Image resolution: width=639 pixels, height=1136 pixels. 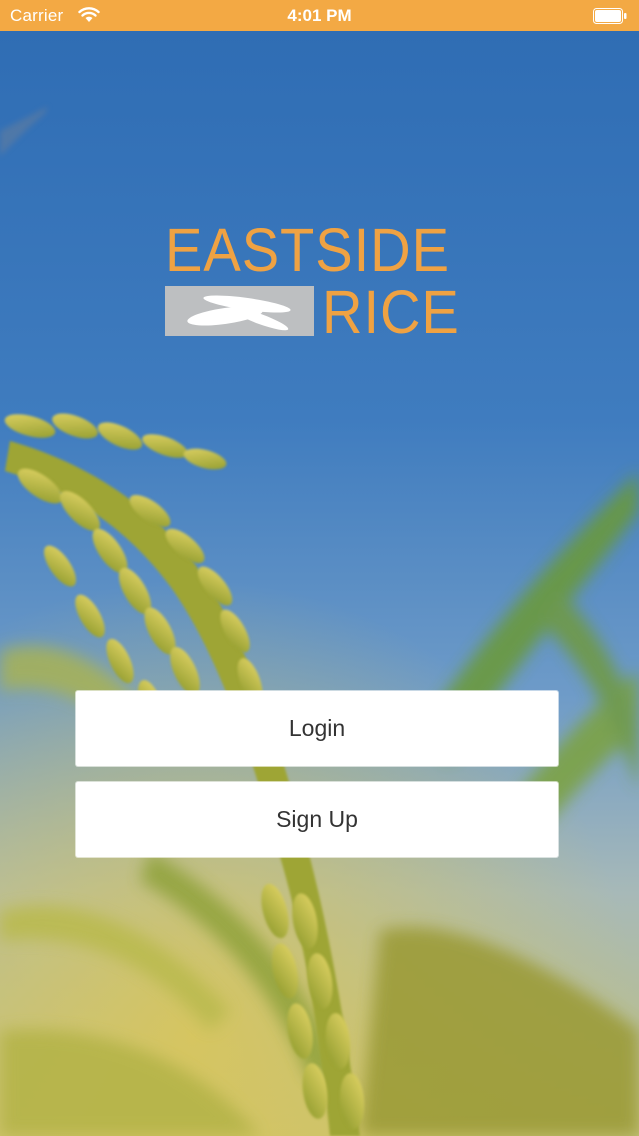 I want to click on logo-grain-badge, so click(x=239, y=311).